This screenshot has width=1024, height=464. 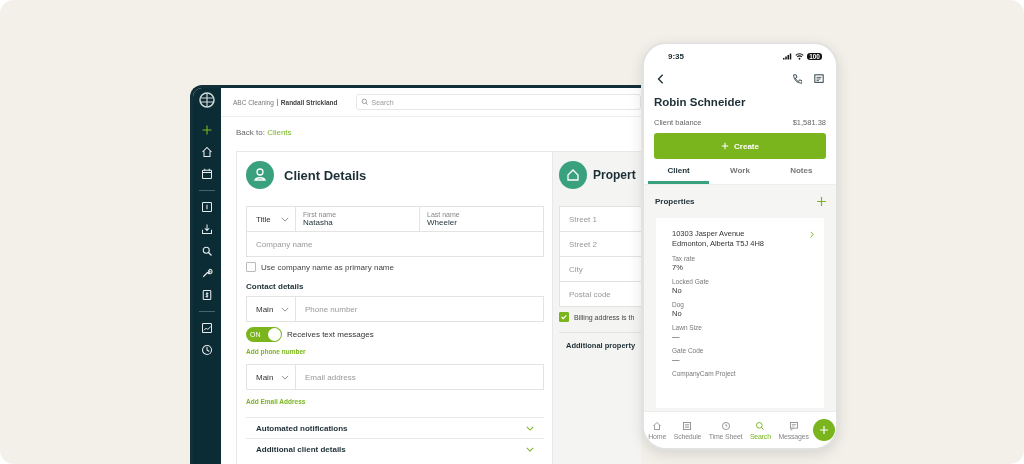 I want to click on panel-title: Propert, so click(x=614, y=175).